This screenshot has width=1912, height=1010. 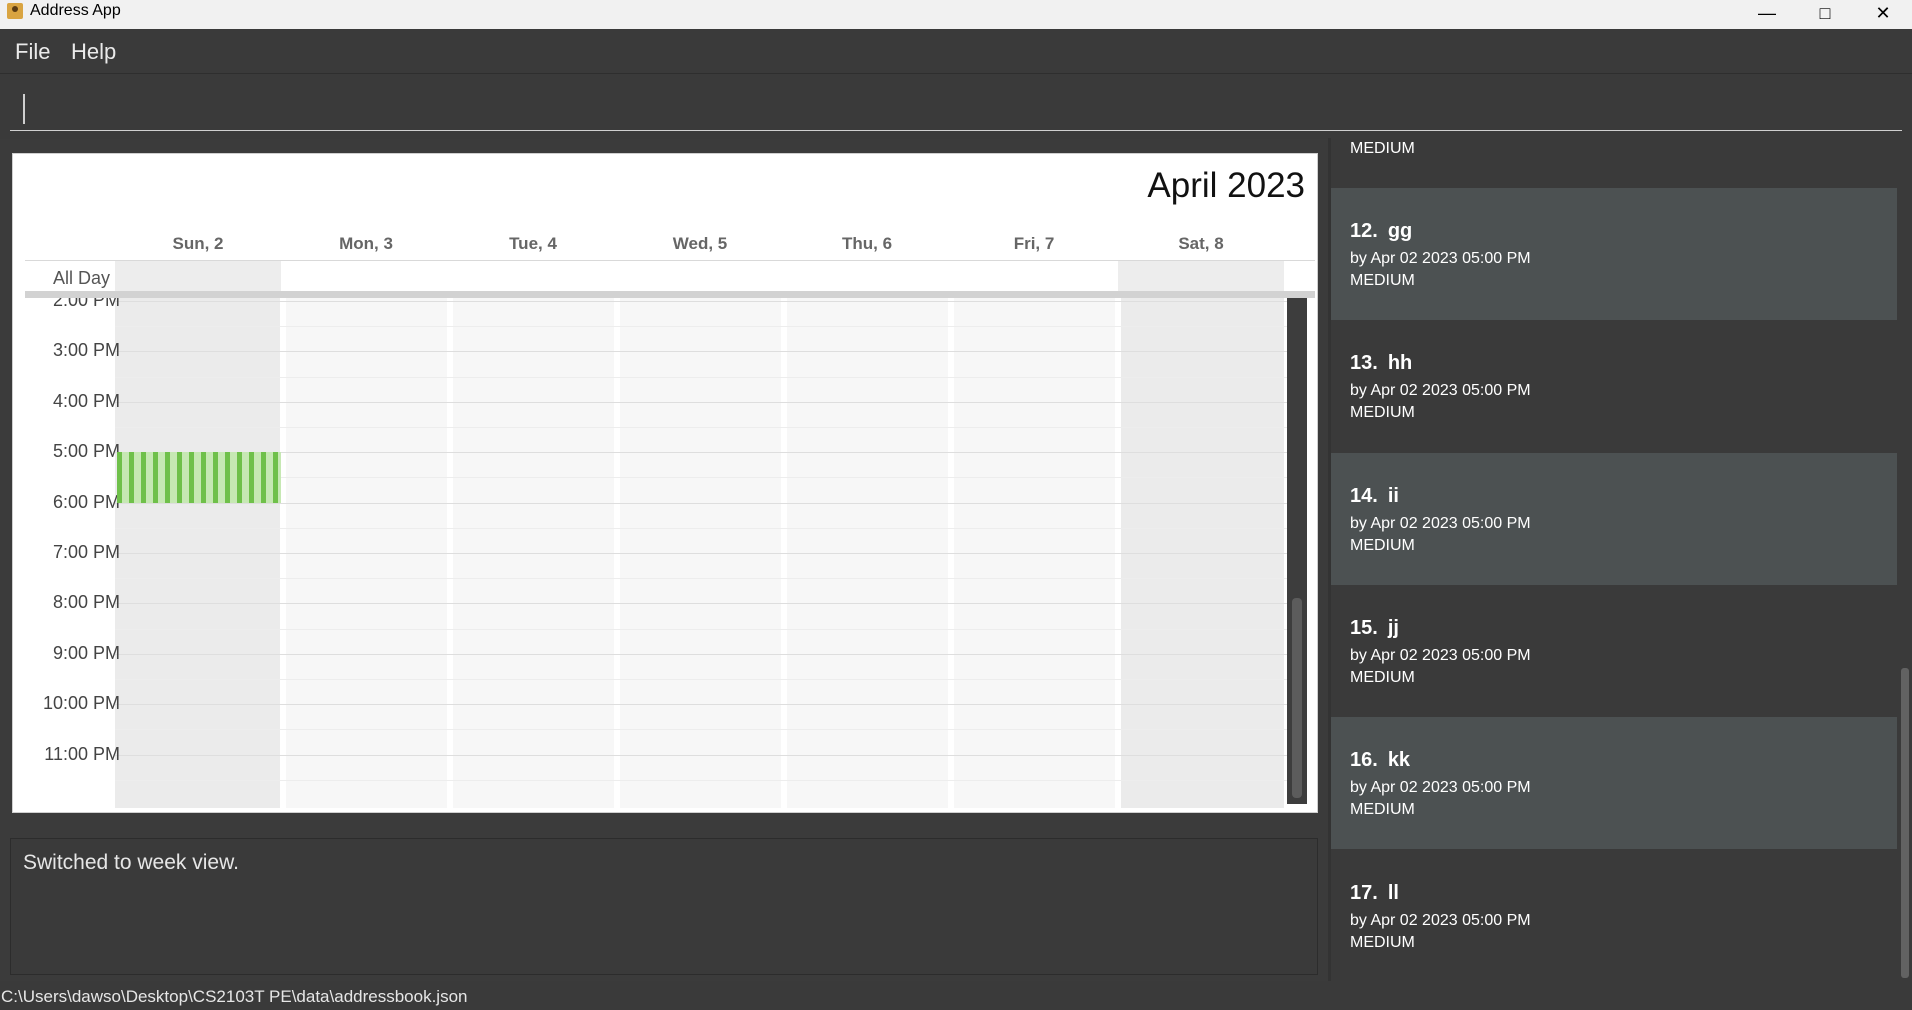 I want to click on text-caret, so click(x=24, y=109).